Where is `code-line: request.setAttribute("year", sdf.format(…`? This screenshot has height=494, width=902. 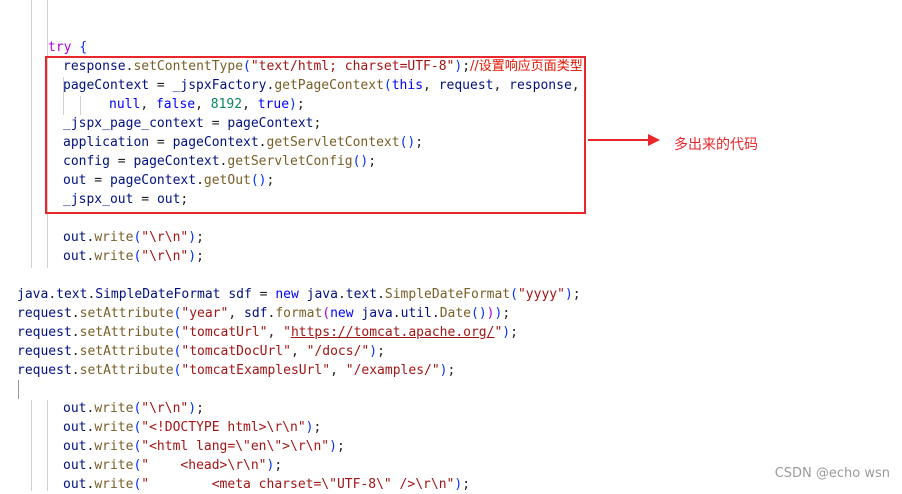
code-line: request.setAttribute("year", sdf.format(… is located at coordinates (451, 313).